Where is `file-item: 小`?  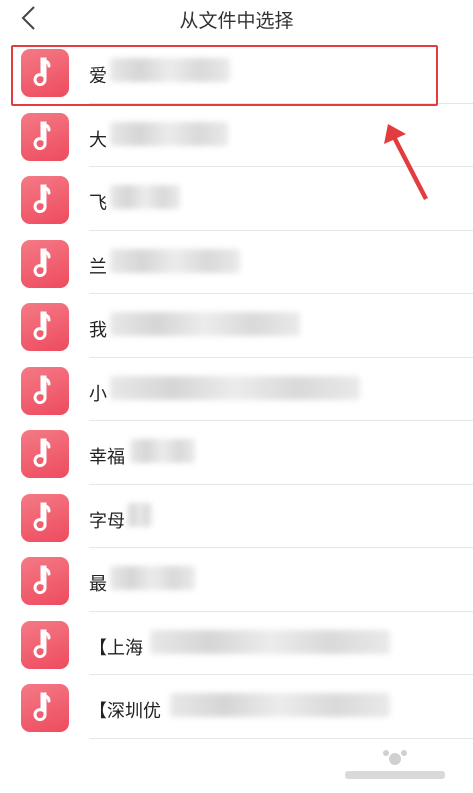 file-item: 小 is located at coordinates (236, 389).